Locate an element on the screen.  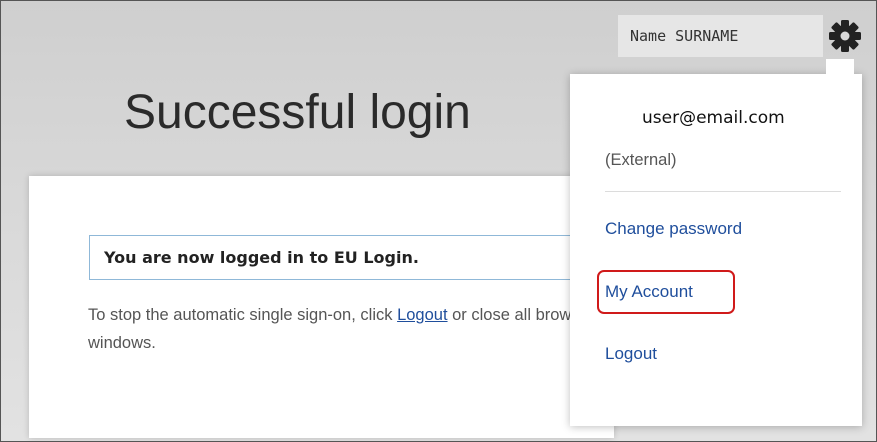
logout-menu-link: Logout is located at coordinates (631, 354).